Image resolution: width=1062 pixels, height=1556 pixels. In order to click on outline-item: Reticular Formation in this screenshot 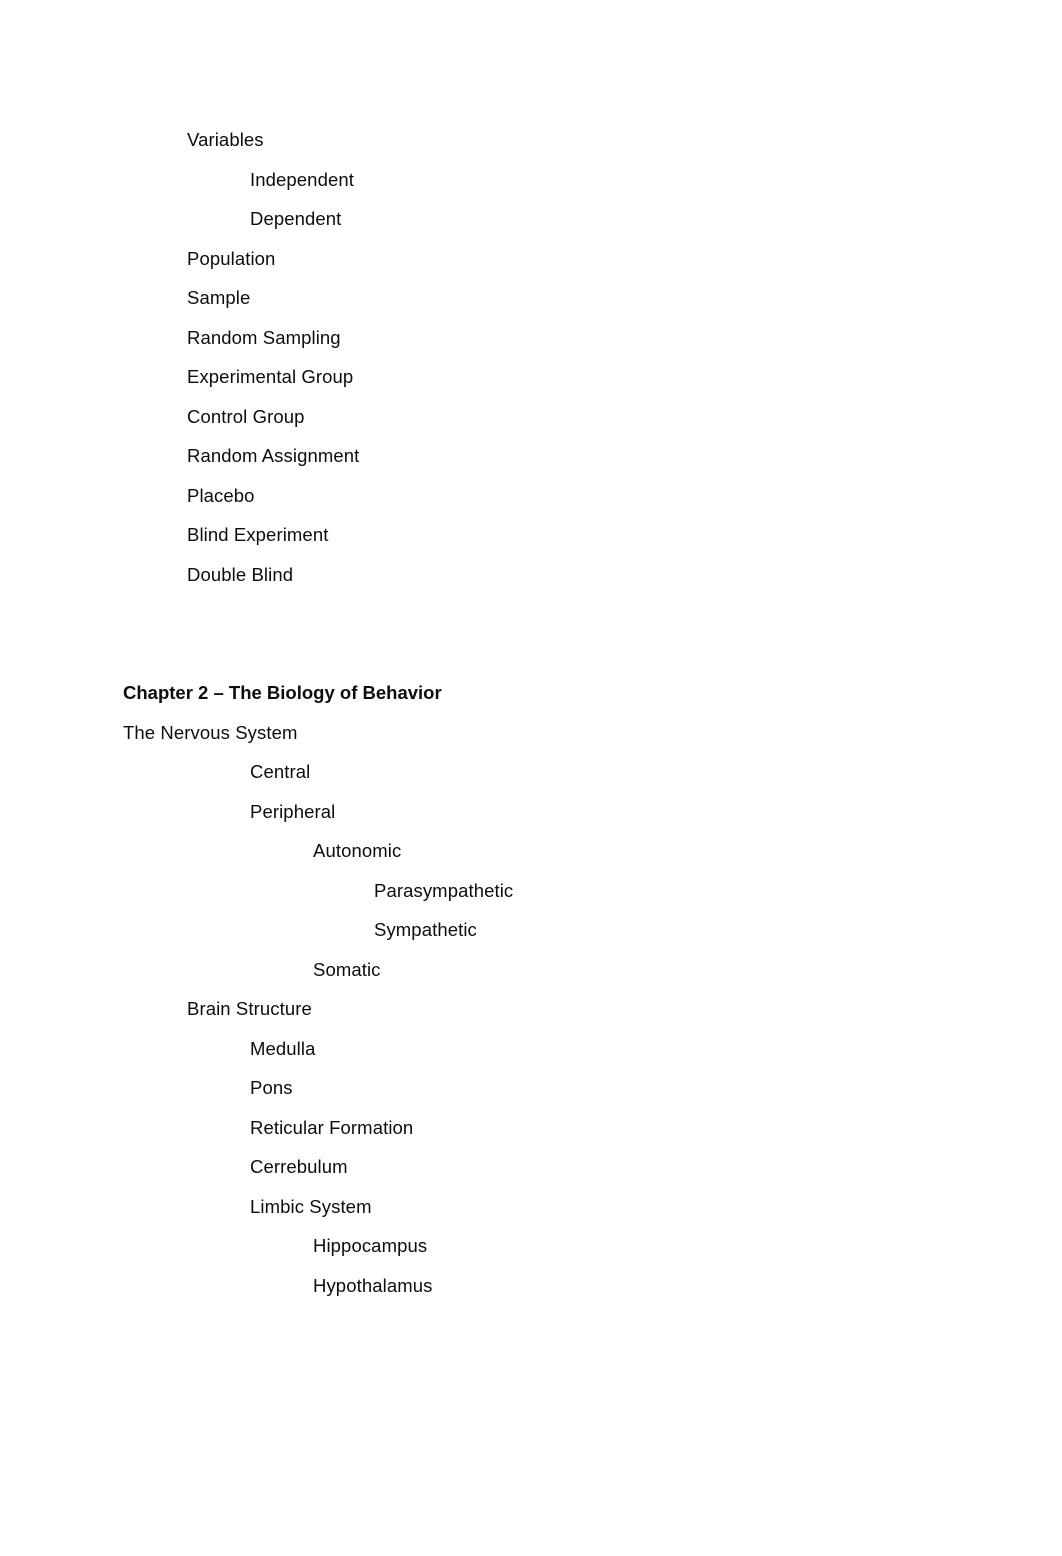, I will do `click(332, 1127)`.